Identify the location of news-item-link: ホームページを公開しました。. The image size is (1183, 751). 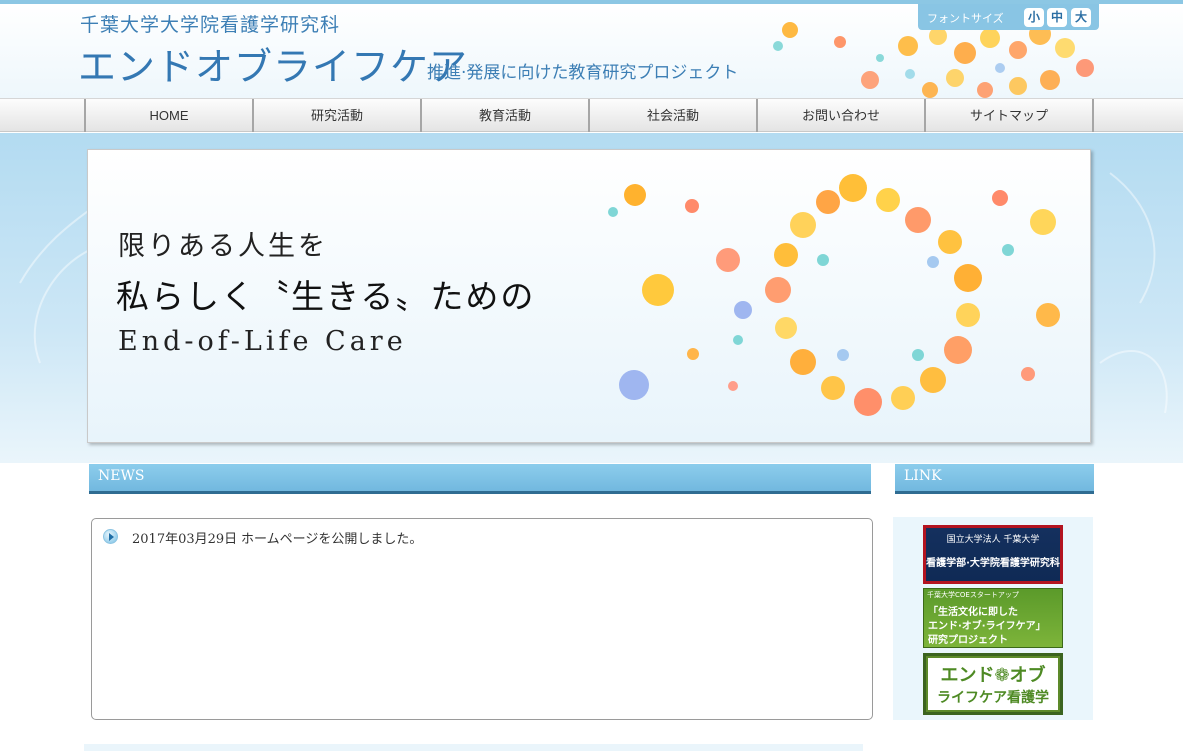
(331, 537).